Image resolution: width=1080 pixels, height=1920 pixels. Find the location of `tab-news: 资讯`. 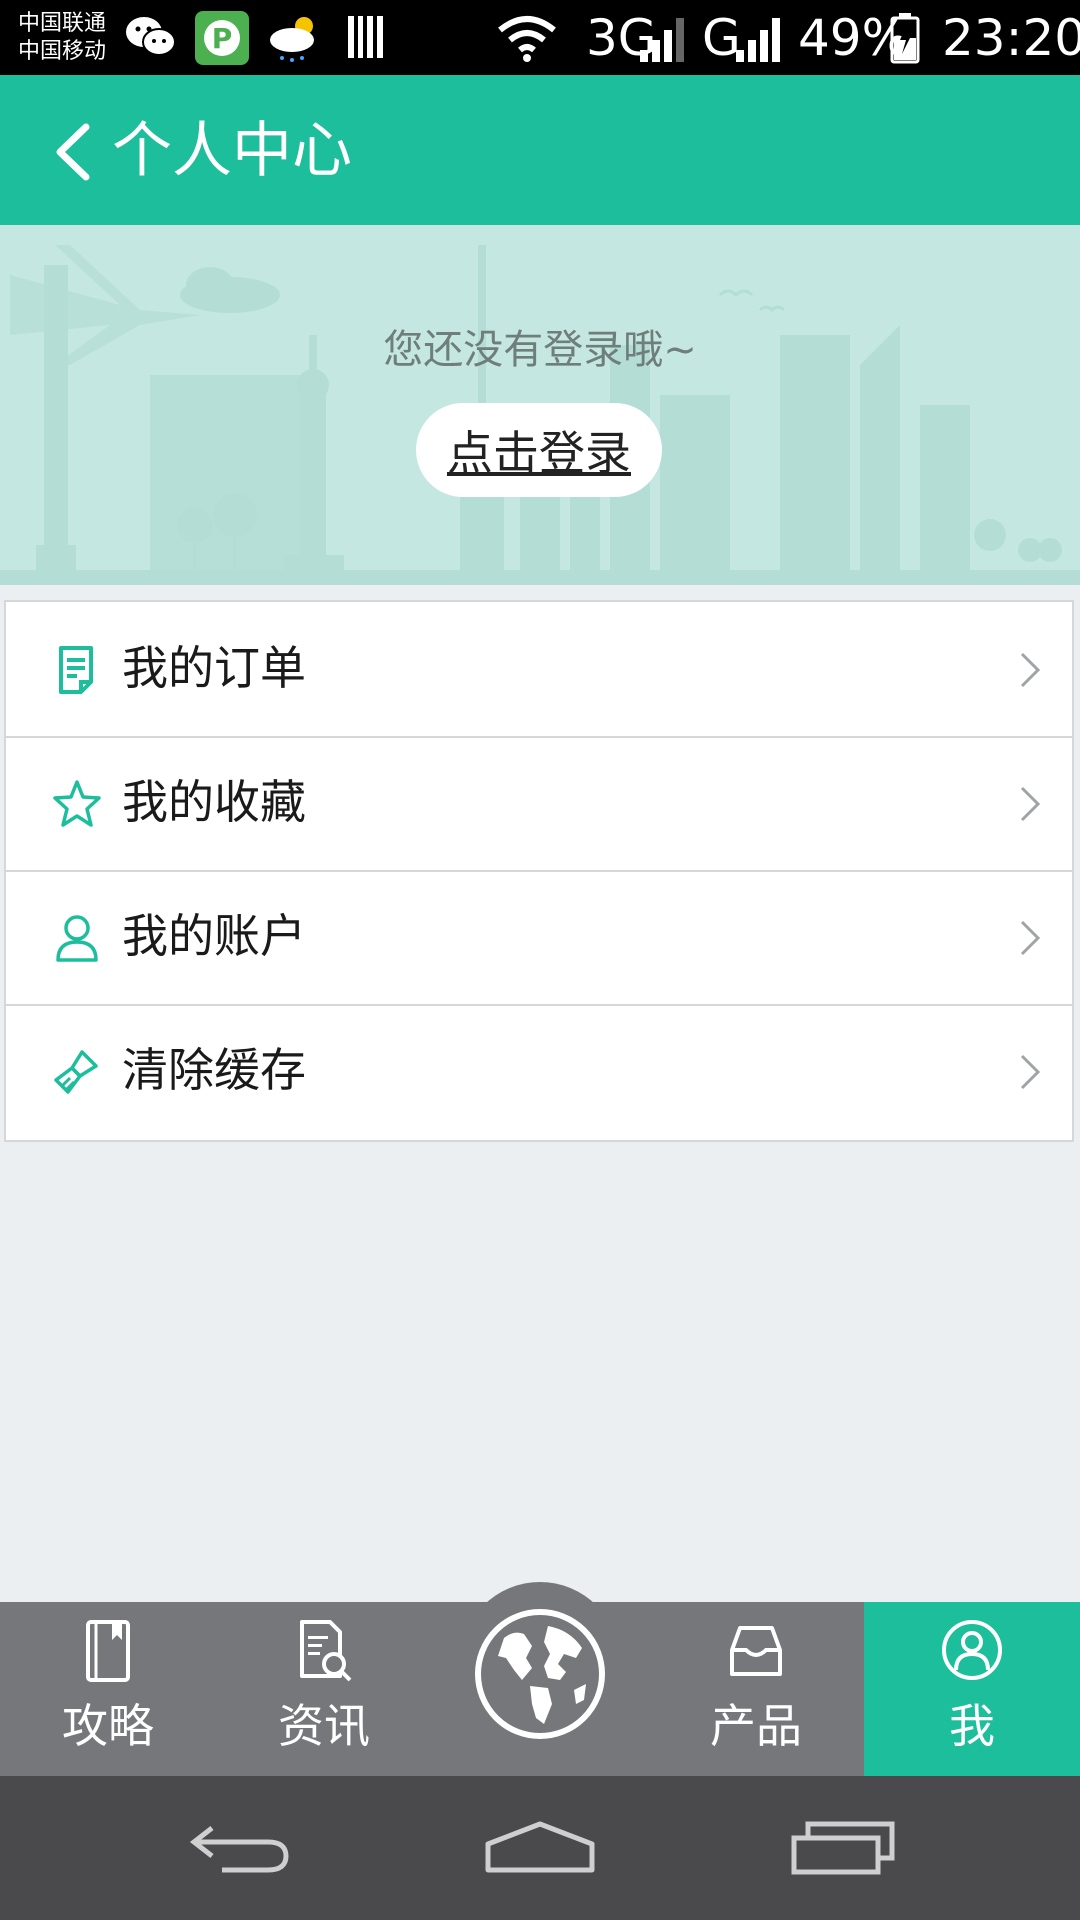

tab-news: 资讯 is located at coordinates (324, 1689).